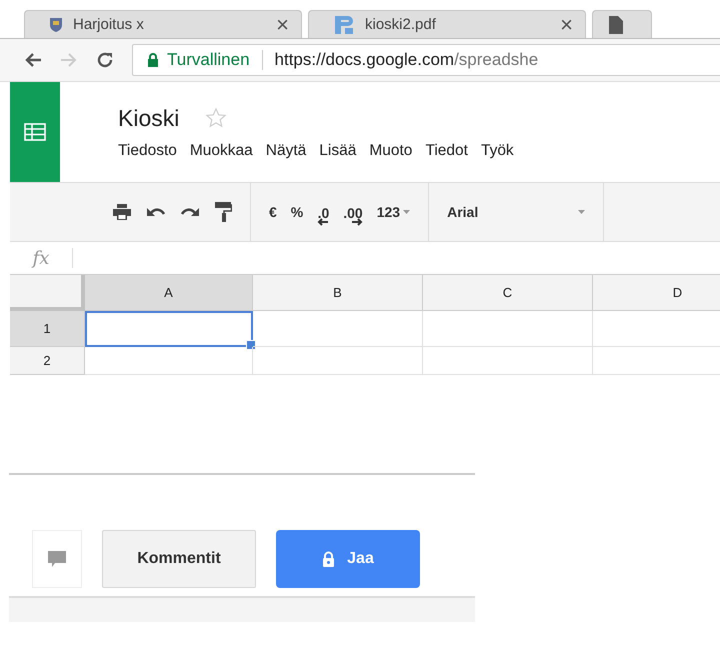 Image resolution: width=720 pixels, height=667 pixels. What do you see at coordinates (297, 212) in the screenshot?
I see `percent-format-button: %` at bounding box center [297, 212].